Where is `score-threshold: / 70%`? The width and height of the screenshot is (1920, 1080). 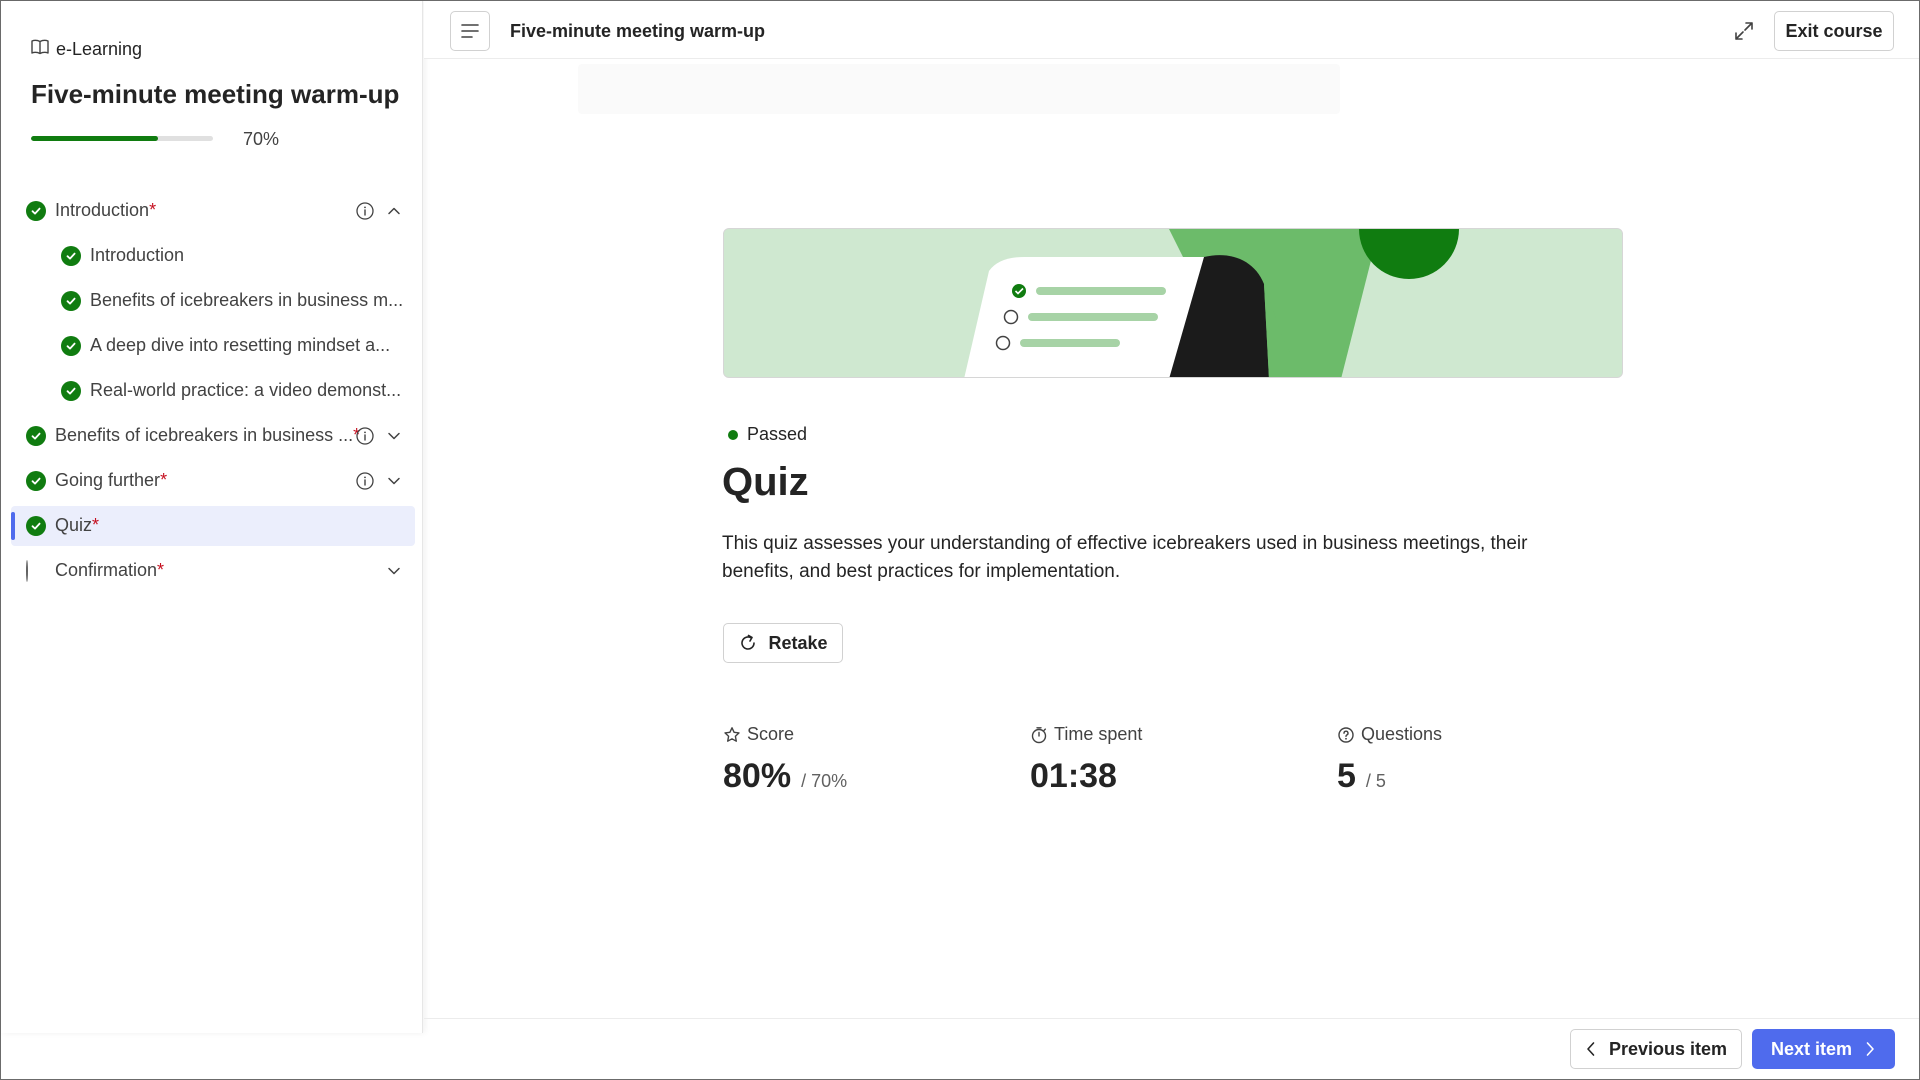
score-threshold: / 70% is located at coordinates (824, 781).